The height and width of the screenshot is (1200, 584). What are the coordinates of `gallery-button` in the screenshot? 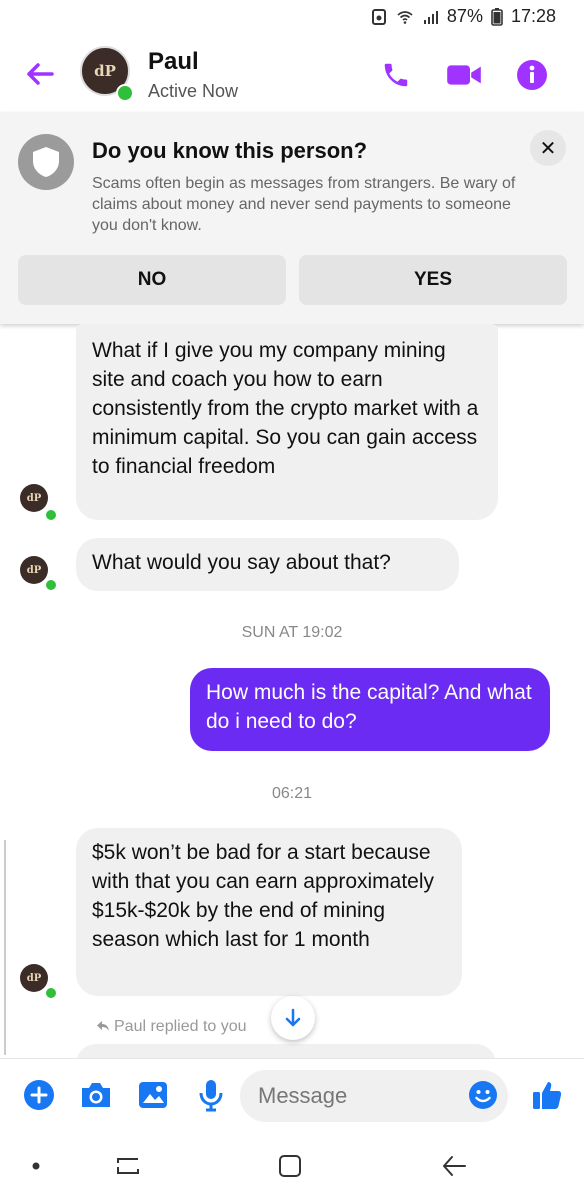 It's located at (153, 1095).